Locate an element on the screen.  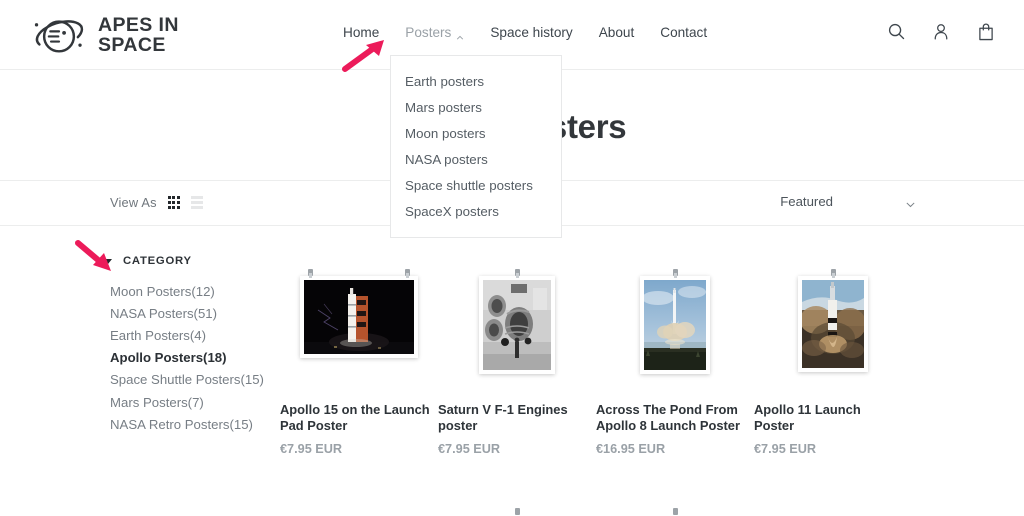
category-section-header: CATEGORY is located at coordinates (140, 261).